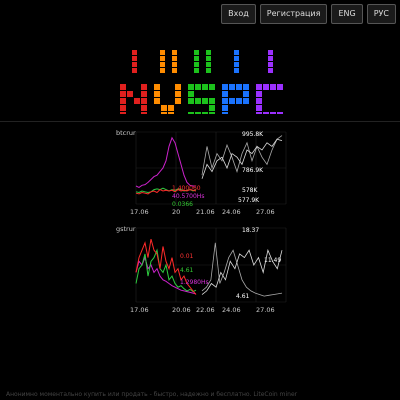 This screenshot has width=400, height=400. What do you see at coordinates (347, 14) in the screenshot?
I see `lang-eng-button: ENG` at bounding box center [347, 14].